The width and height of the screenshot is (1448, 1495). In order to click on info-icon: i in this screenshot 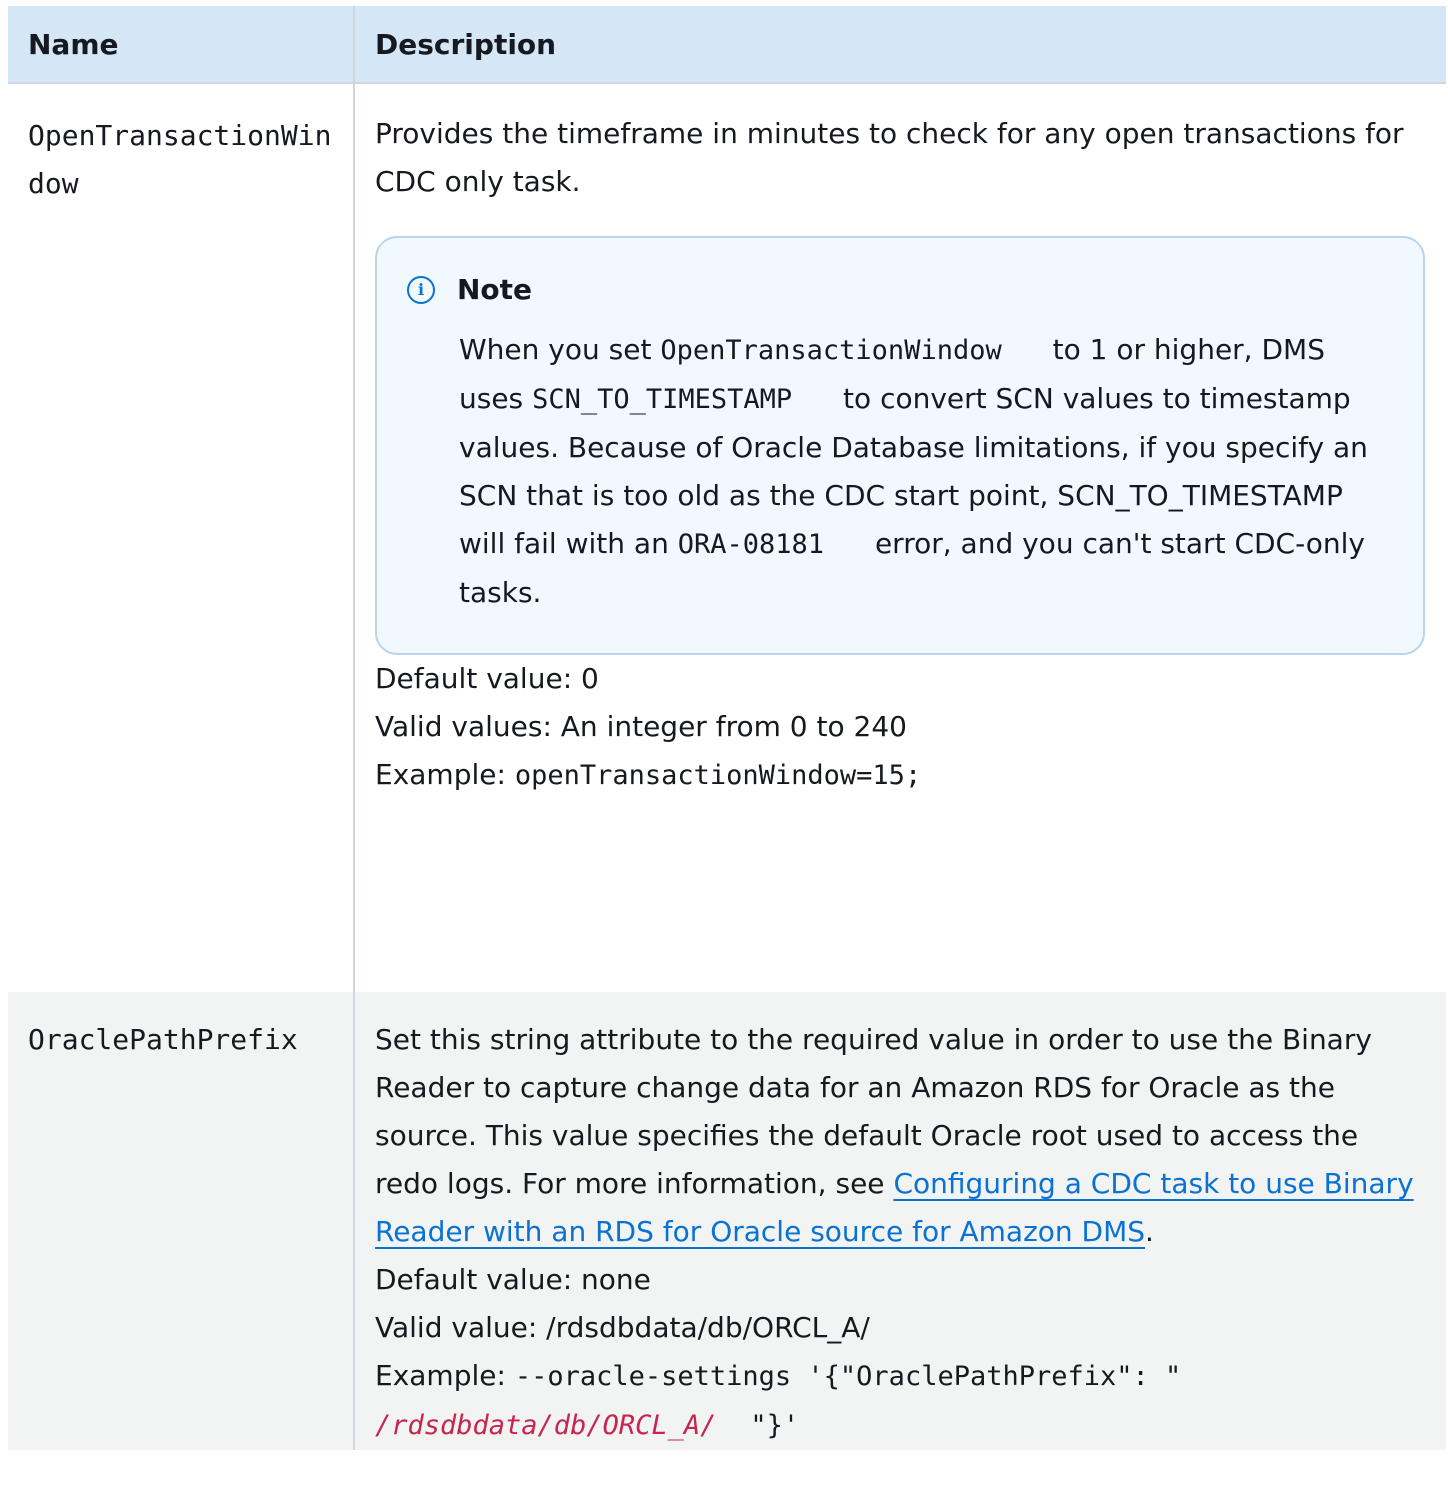, I will do `click(421, 290)`.